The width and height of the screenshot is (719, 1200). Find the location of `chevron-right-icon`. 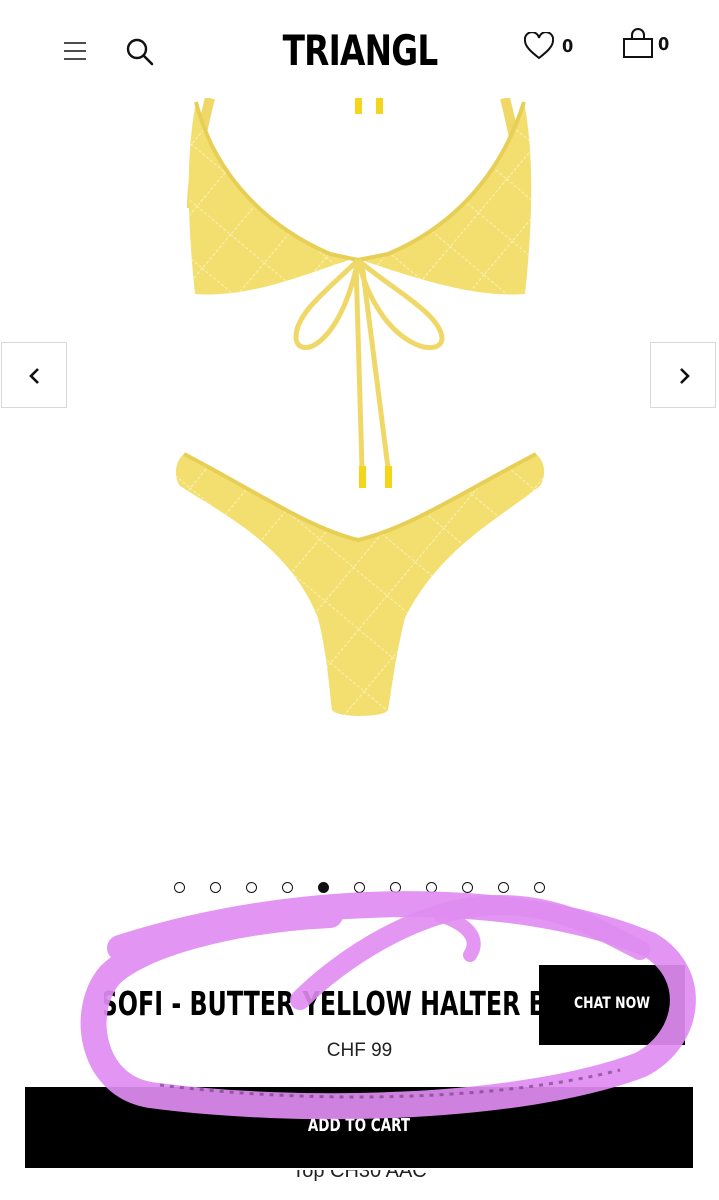

chevron-right-icon is located at coordinates (685, 376).